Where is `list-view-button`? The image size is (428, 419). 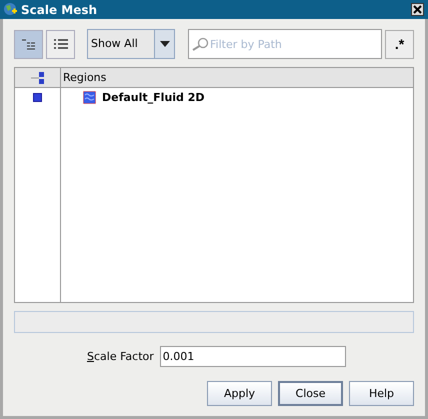 list-view-button is located at coordinates (60, 44).